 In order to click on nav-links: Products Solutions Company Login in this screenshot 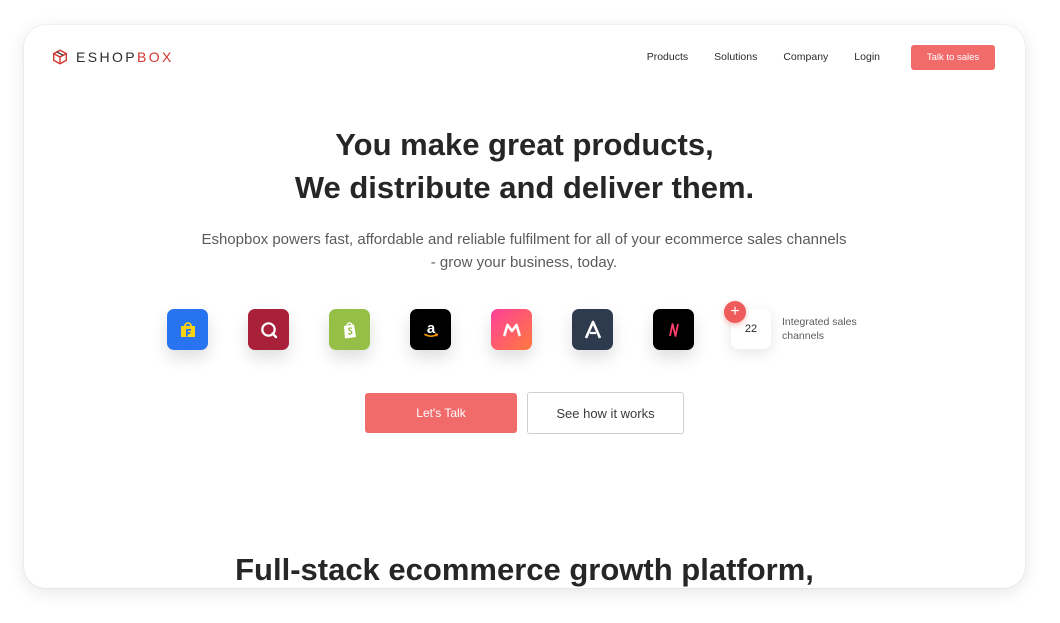, I will do `click(763, 57)`.